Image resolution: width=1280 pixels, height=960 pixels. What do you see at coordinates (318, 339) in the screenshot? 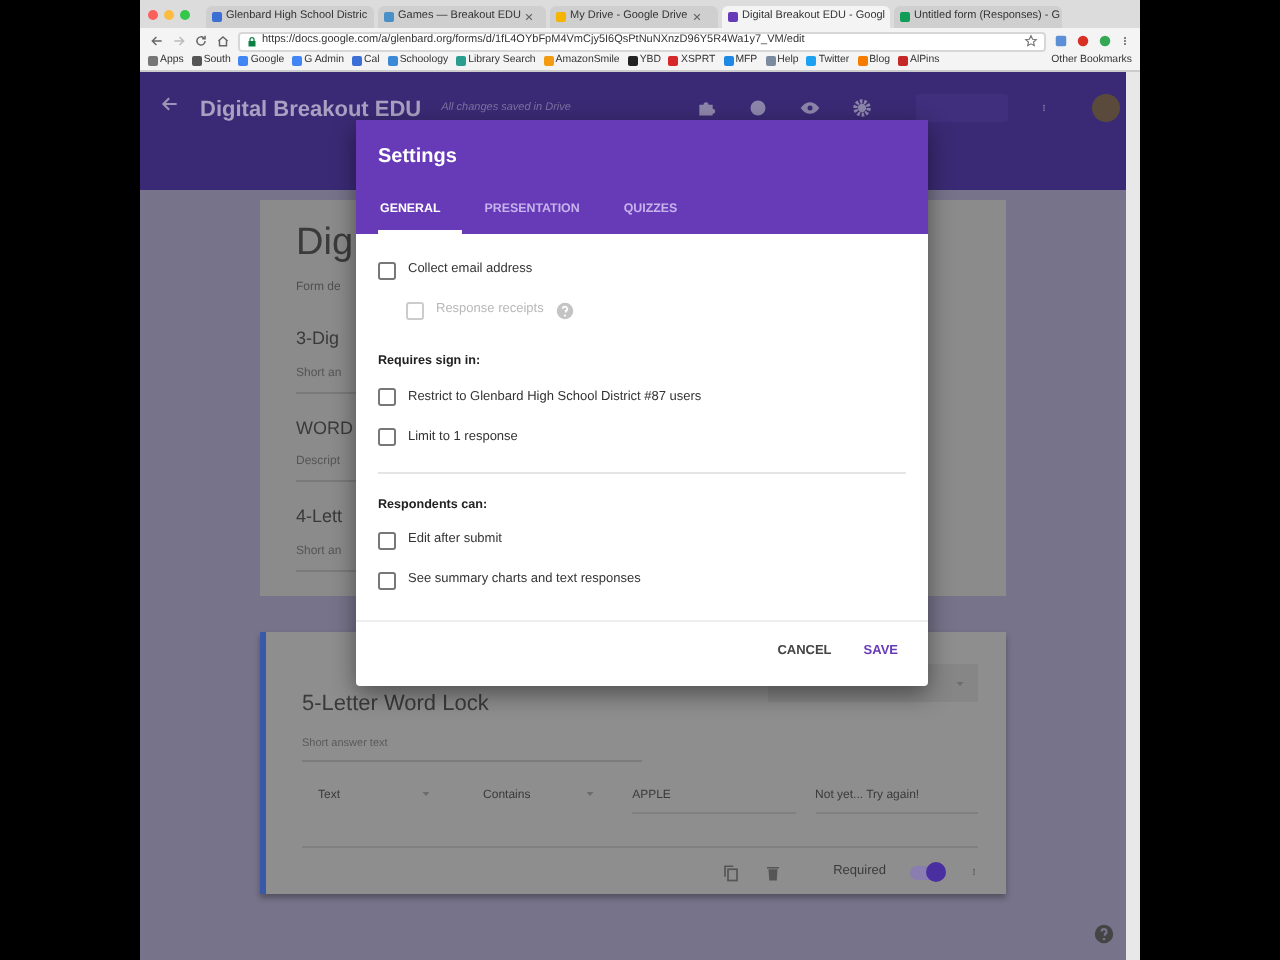
I see `question-title: 3-Dig` at bounding box center [318, 339].